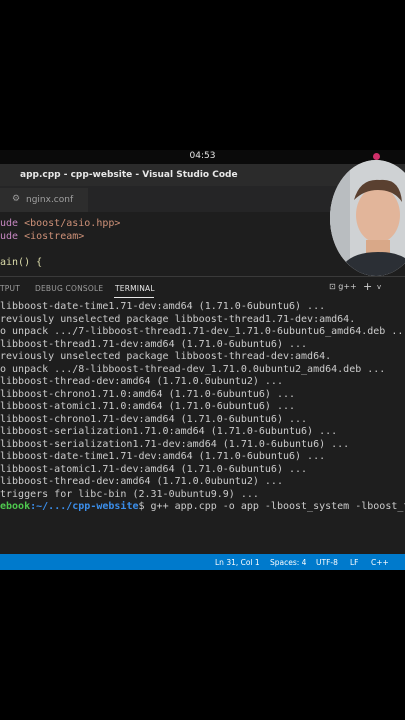 The image size is (405, 720). Describe the element at coordinates (376, 156) in the screenshot. I see `recording-indicator-icon` at that location.